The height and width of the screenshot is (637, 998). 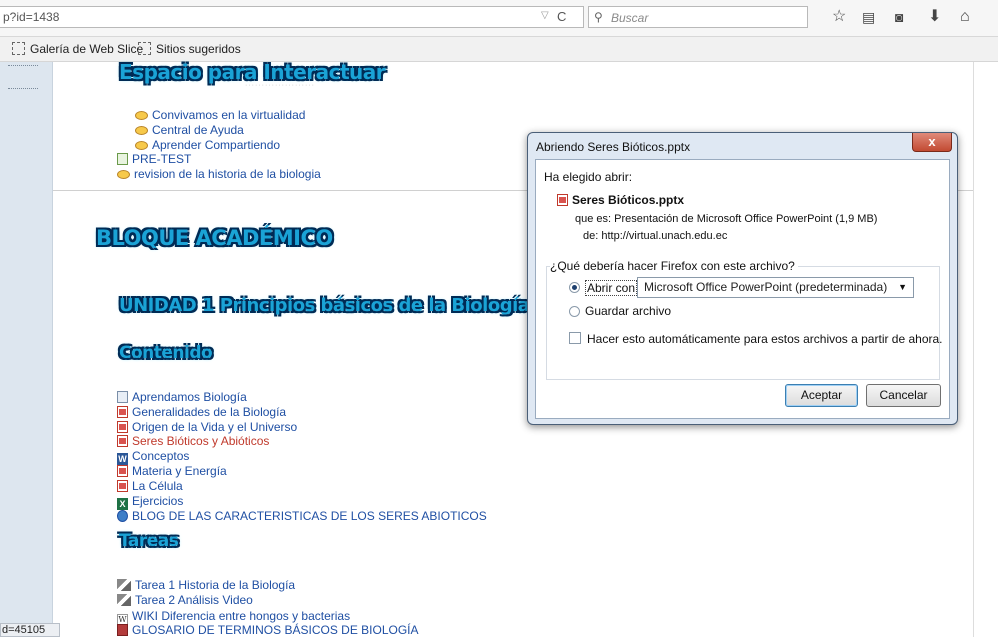 What do you see at coordinates (18, 48) in the screenshot?
I see `web-slice-icon` at bounding box center [18, 48].